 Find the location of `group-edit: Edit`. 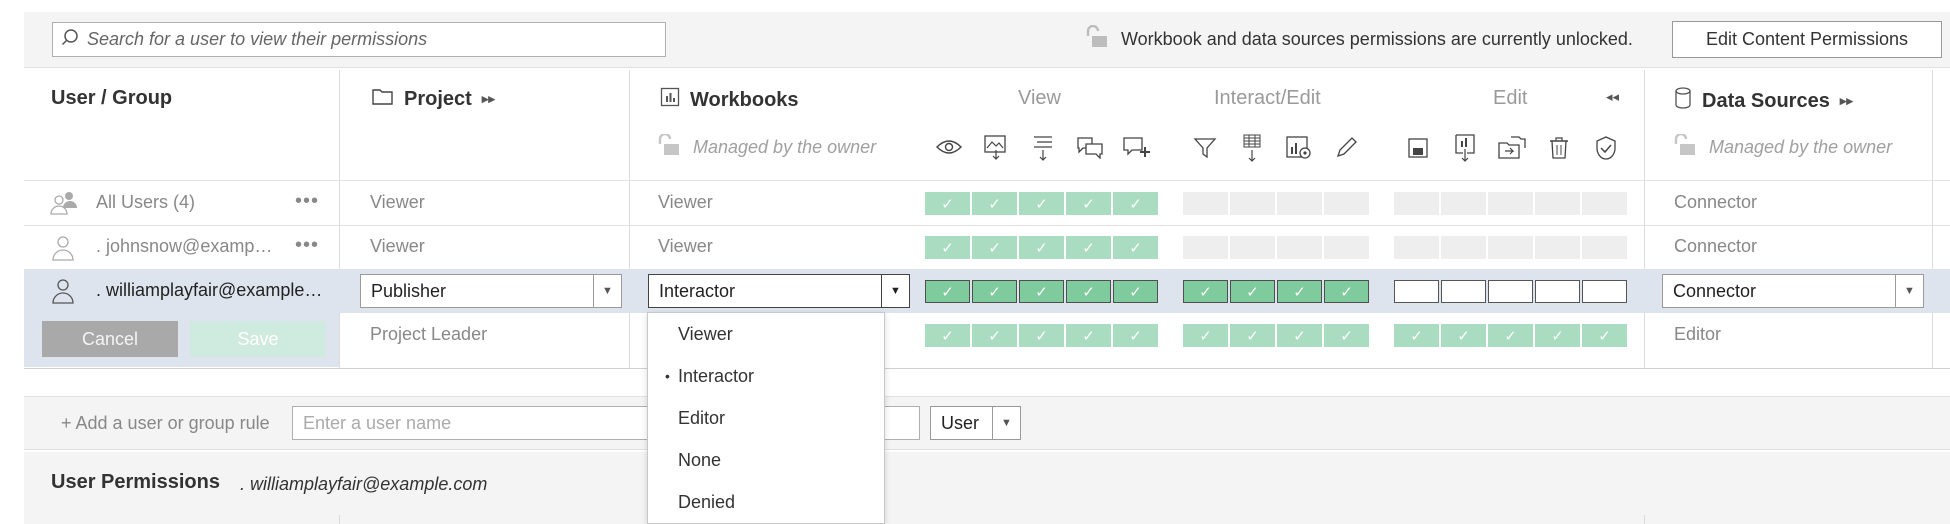

group-edit: Edit is located at coordinates (1510, 98).